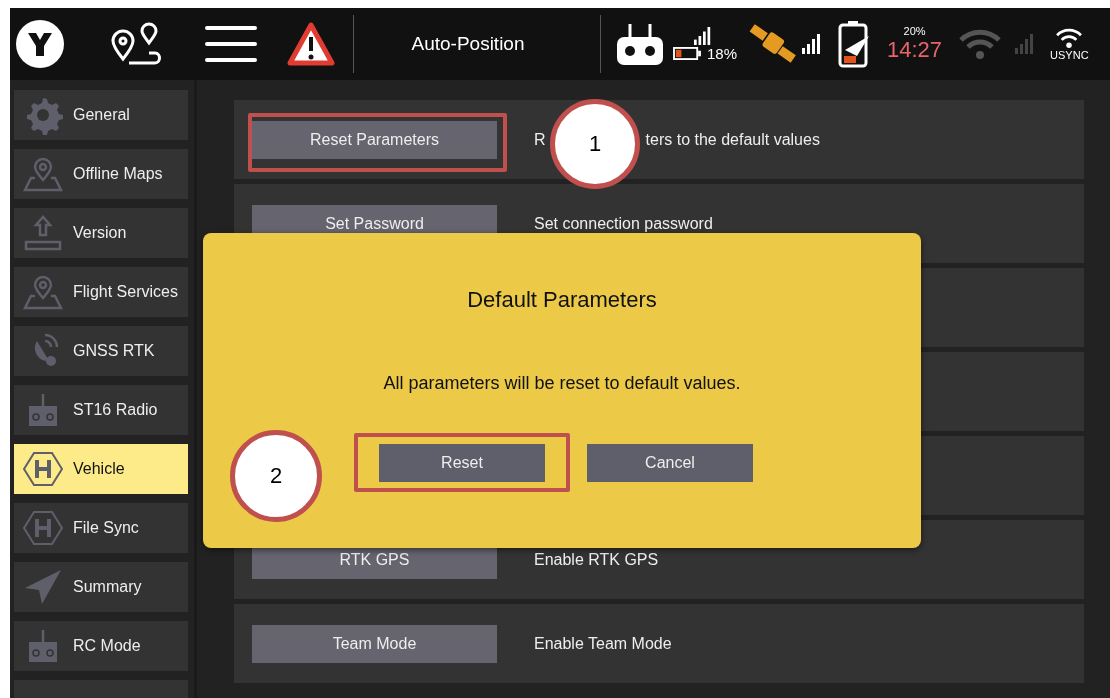 This screenshot has width=1110, height=698. What do you see at coordinates (468, 44) in the screenshot?
I see `flight-mode: Auto-Position` at bounding box center [468, 44].